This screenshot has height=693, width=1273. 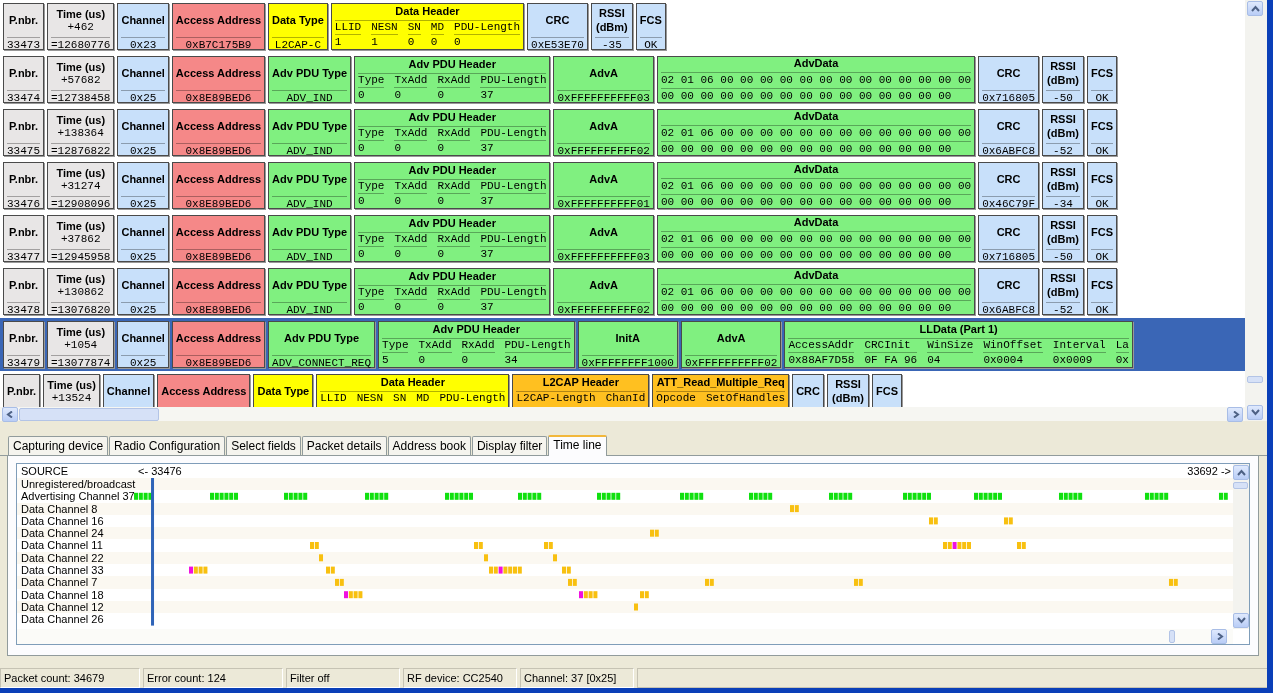 What do you see at coordinates (80, 27) in the screenshot?
I see `field-value: +462` at bounding box center [80, 27].